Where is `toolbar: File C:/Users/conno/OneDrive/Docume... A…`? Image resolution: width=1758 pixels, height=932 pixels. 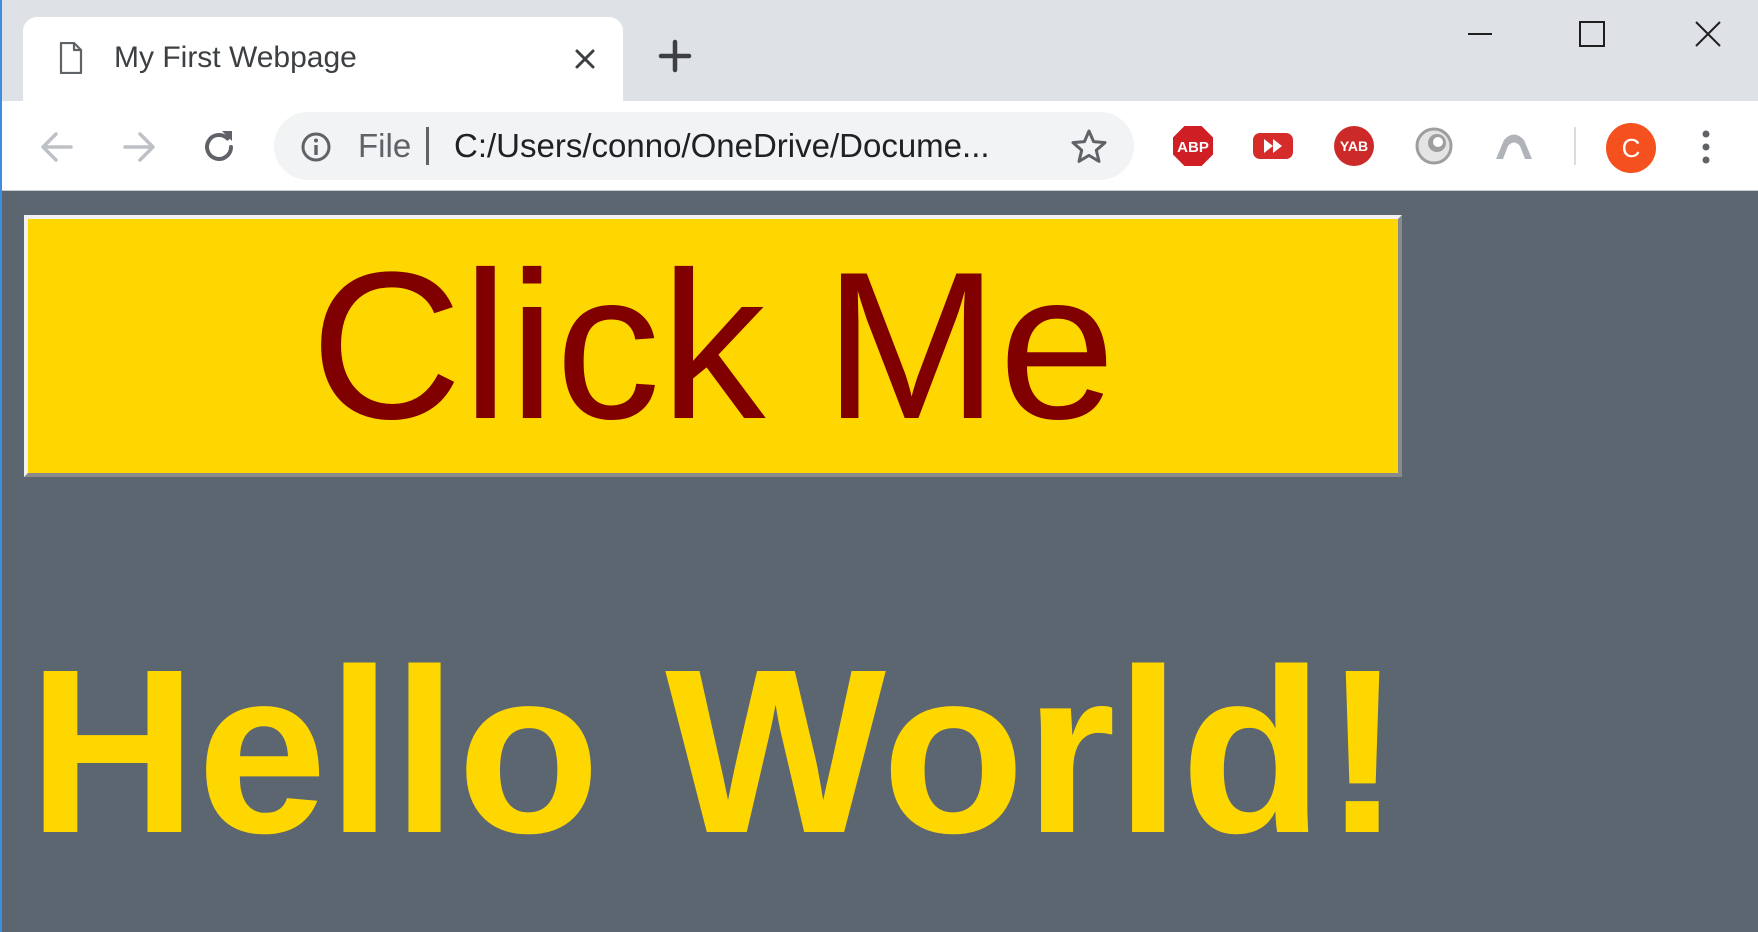
toolbar: File C:/Users/conno/OneDrive/Docume... A… is located at coordinates (880, 146).